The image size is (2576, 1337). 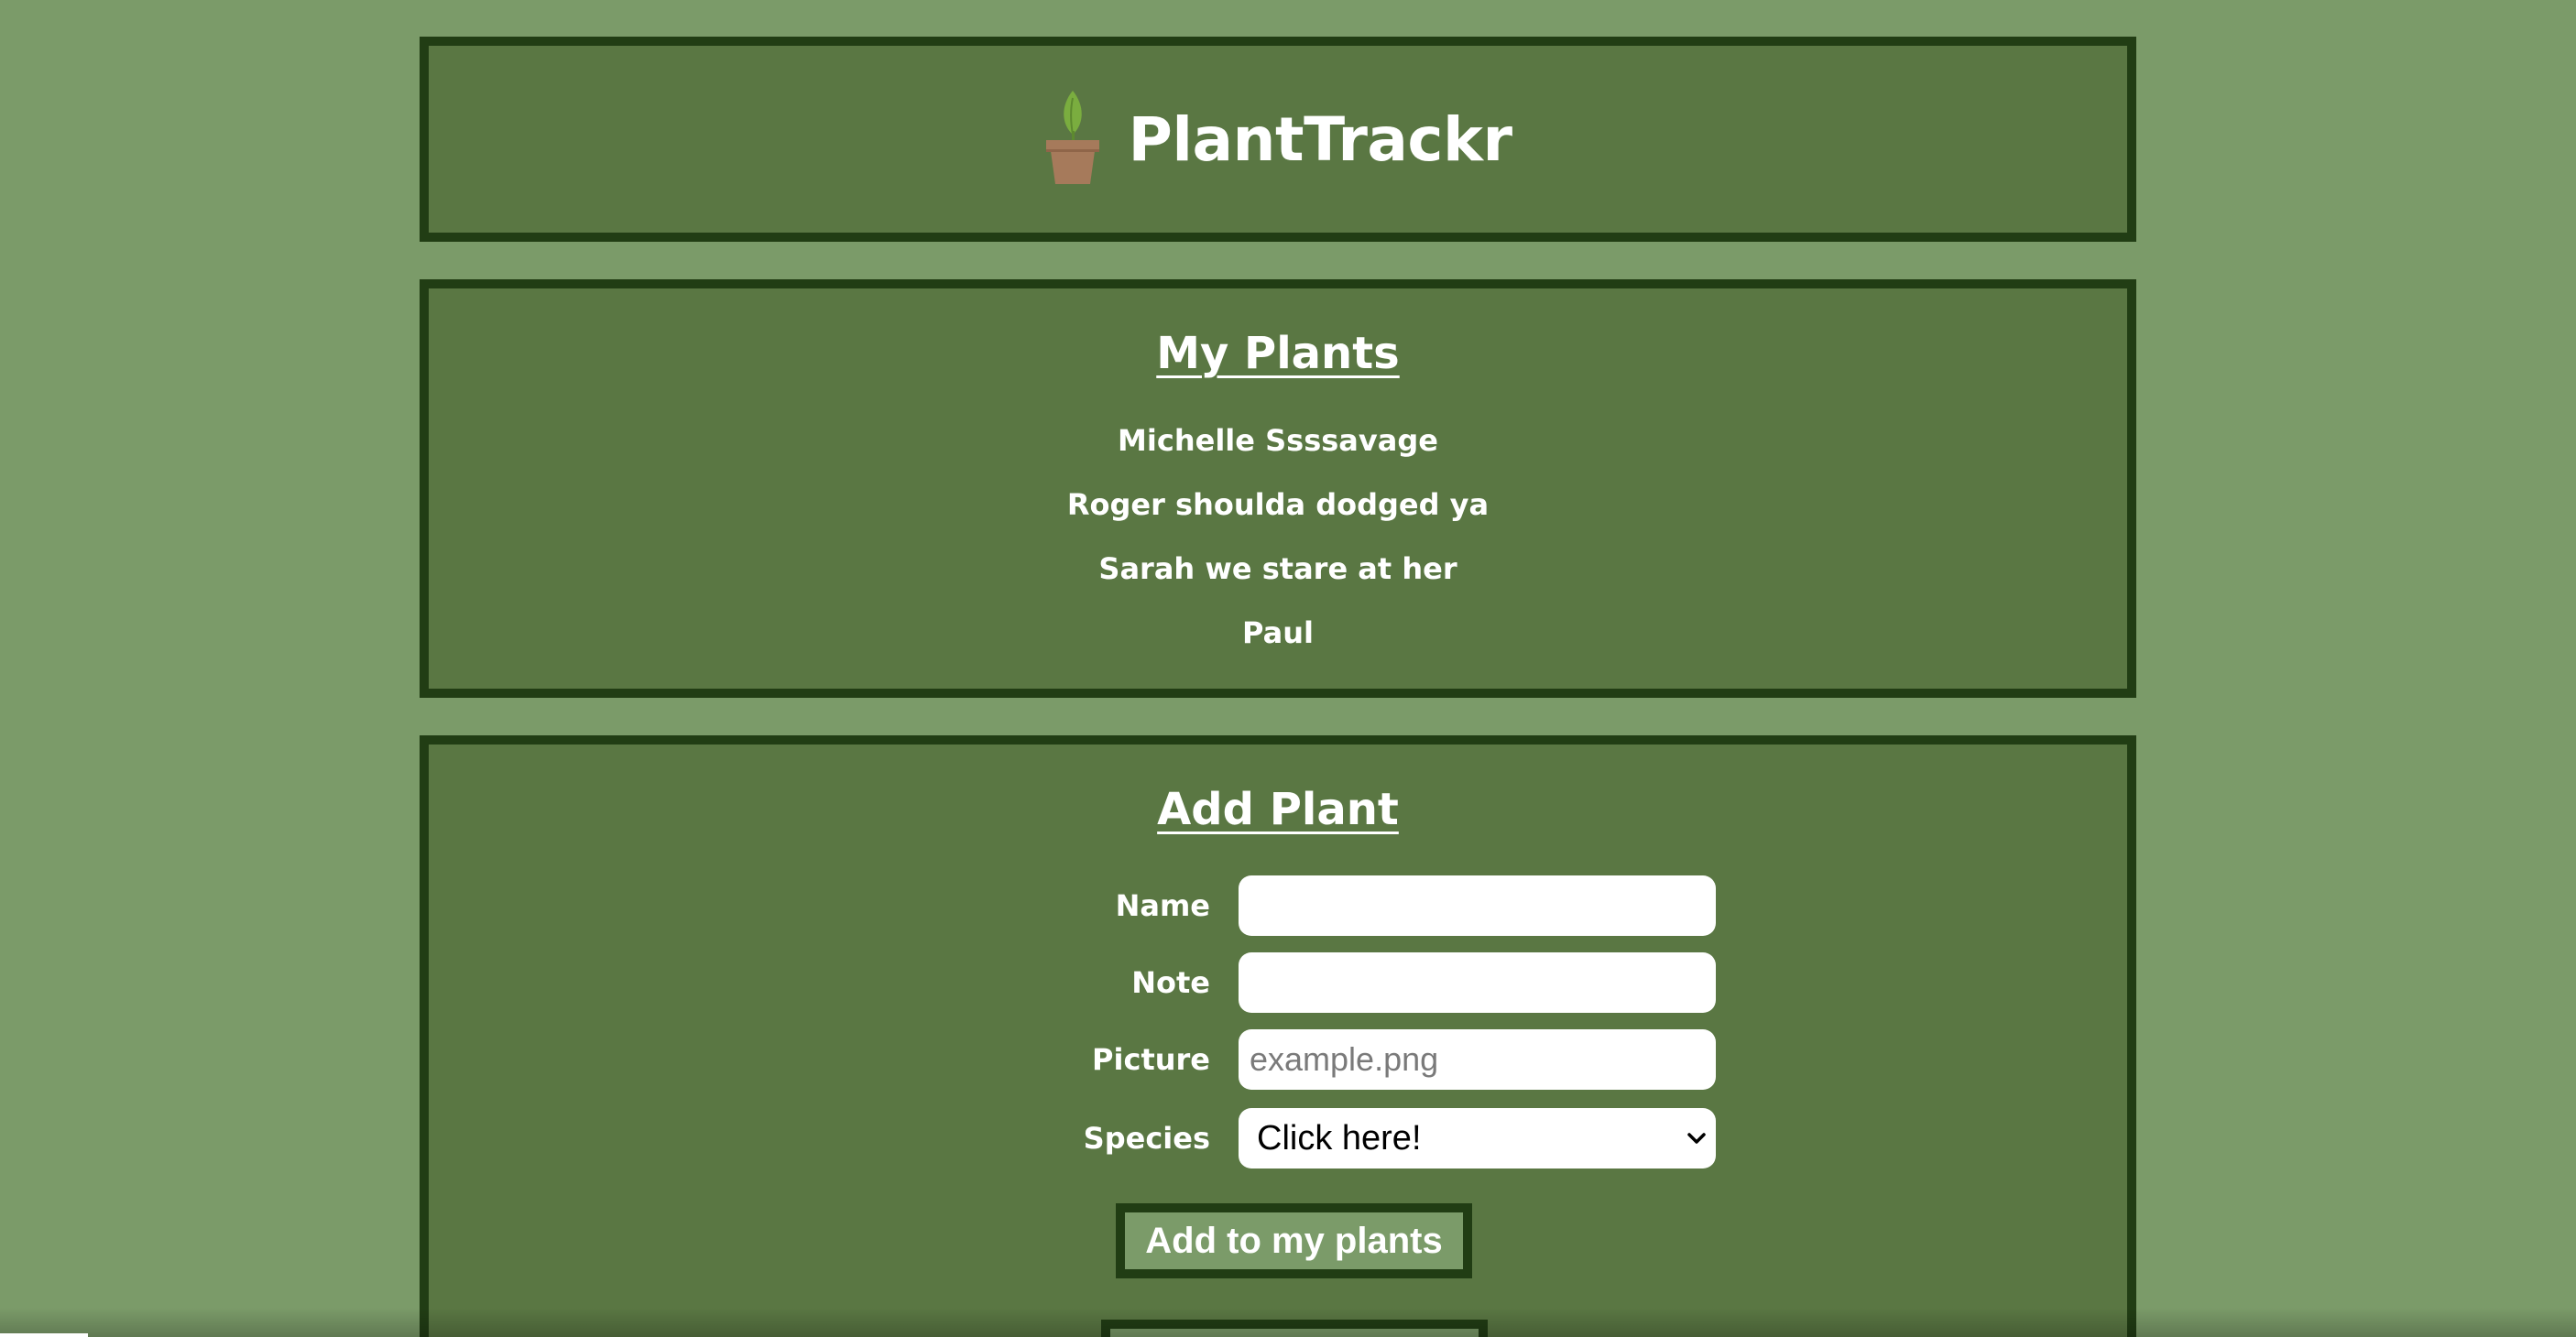 I want to click on species-select-value: Click here!, so click(x=1340, y=1138).